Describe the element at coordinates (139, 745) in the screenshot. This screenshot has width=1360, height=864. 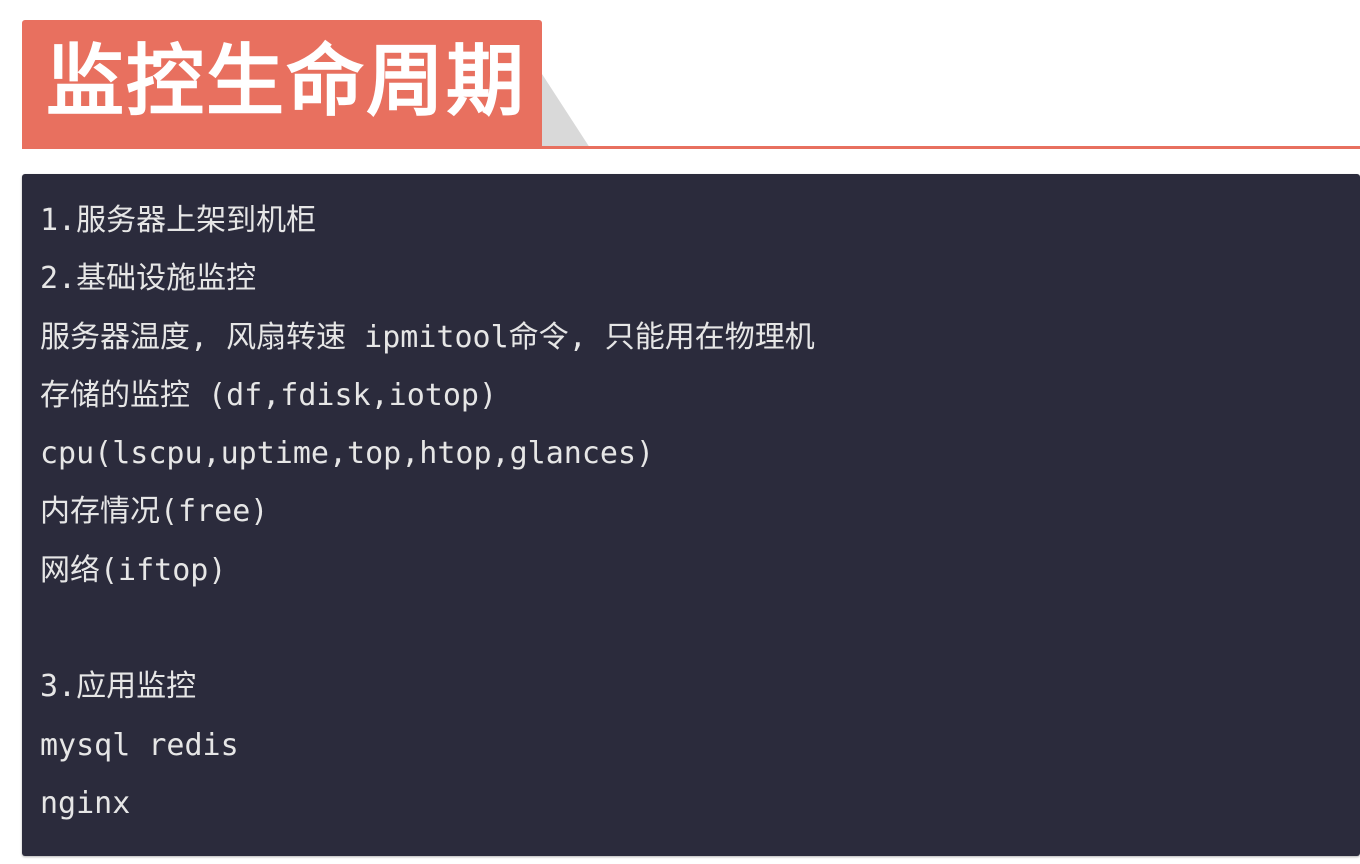
I see `code-line-10: mysql redis` at that location.